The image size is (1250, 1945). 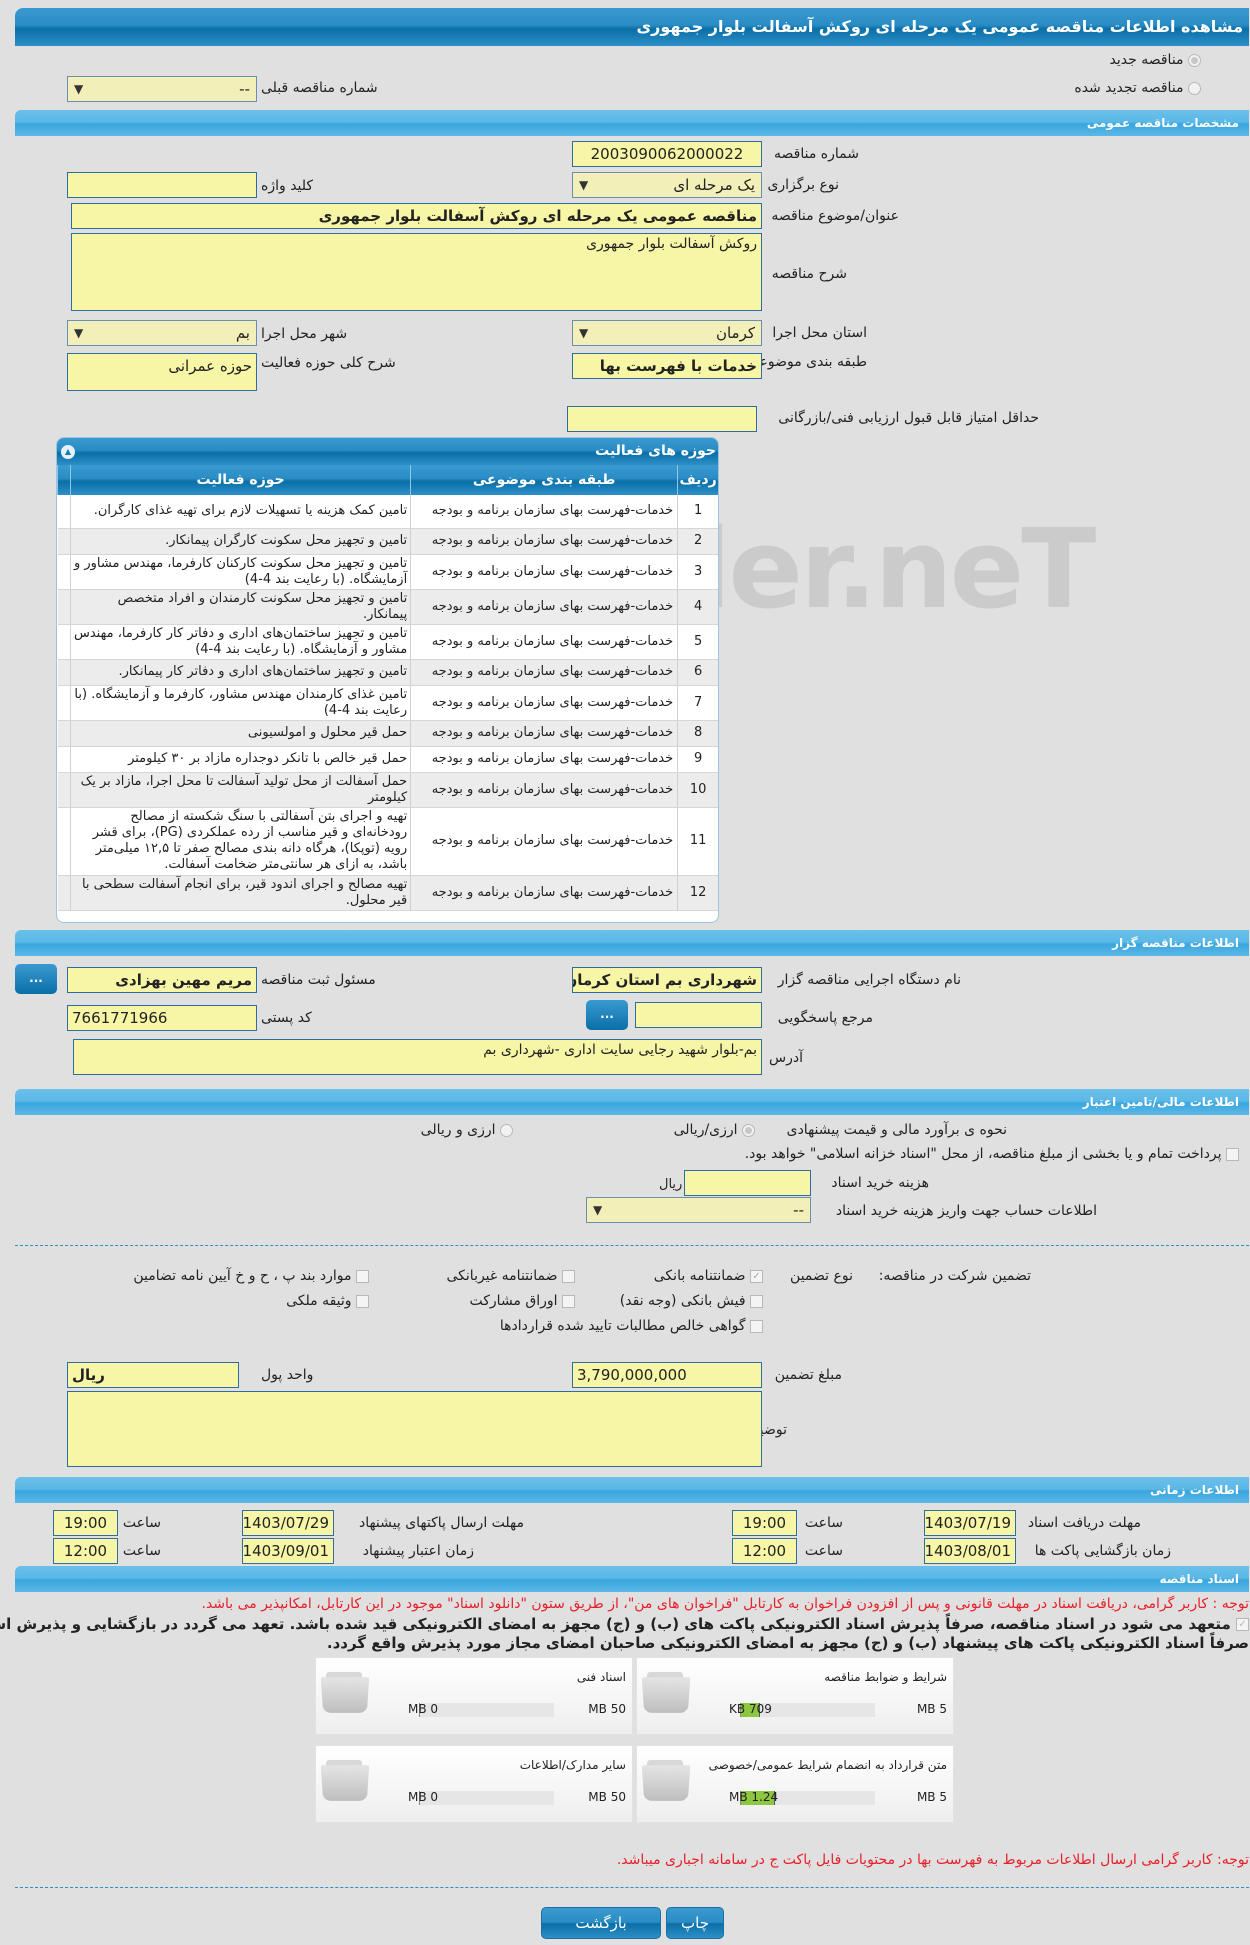 I want to click on radio-renewed-icon, so click(x=1195, y=88).